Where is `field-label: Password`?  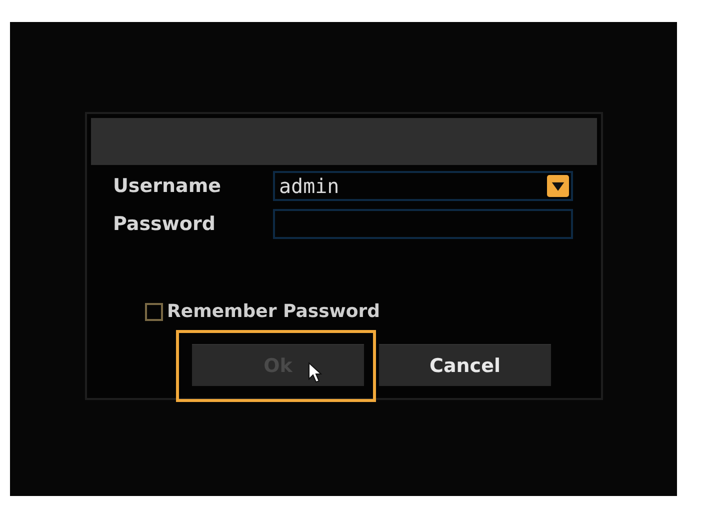 field-label: Password is located at coordinates (164, 224).